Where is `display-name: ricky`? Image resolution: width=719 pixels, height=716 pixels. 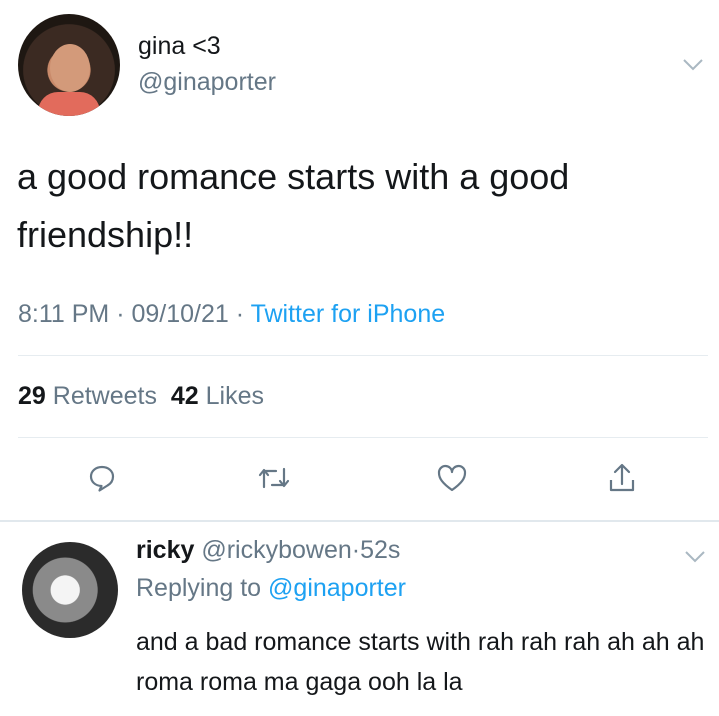 display-name: ricky is located at coordinates (165, 550).